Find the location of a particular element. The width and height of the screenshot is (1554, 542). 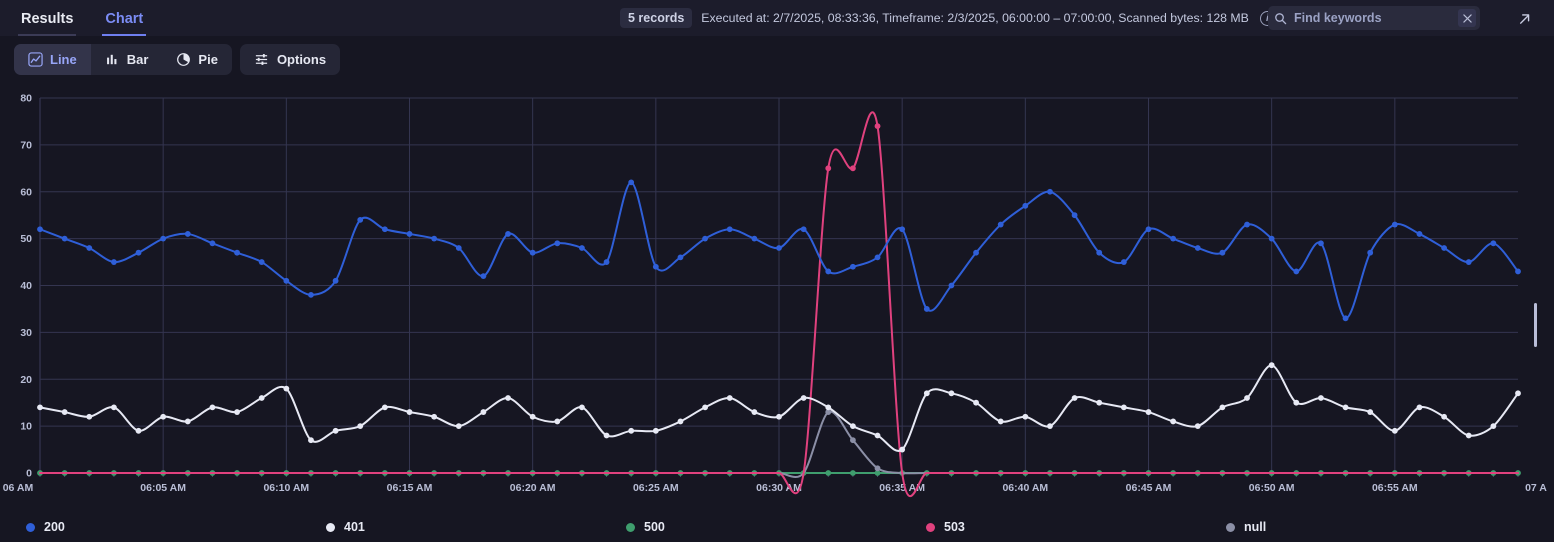

legend-label: 200 is located at coordinates (54, 527).